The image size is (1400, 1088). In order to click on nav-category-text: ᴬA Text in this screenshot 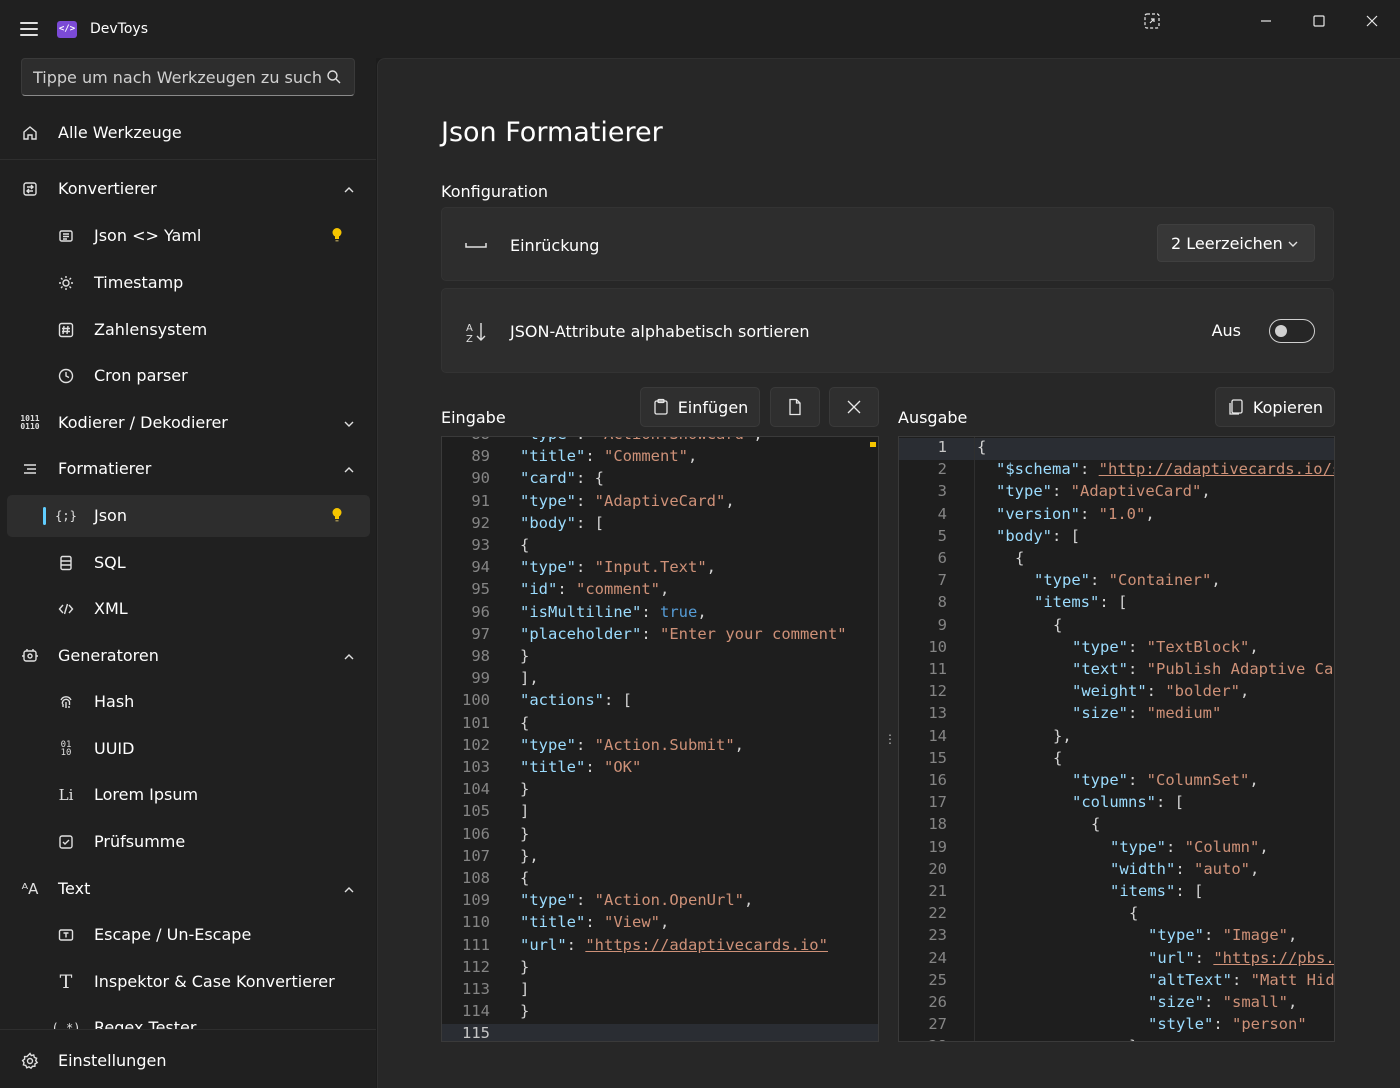, I will do `click(188, 889)`.